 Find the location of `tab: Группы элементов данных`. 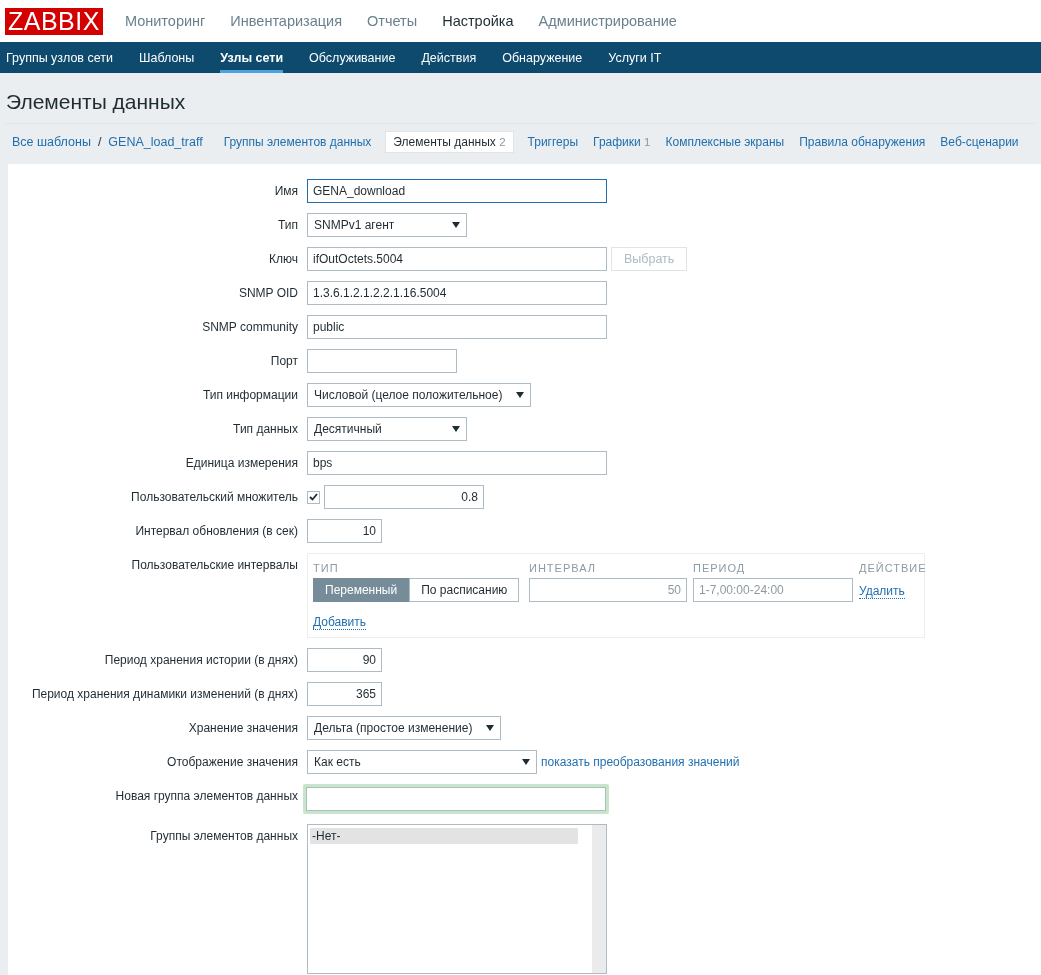

tab: Группы элементов данных is located at coordinates (297, 142).